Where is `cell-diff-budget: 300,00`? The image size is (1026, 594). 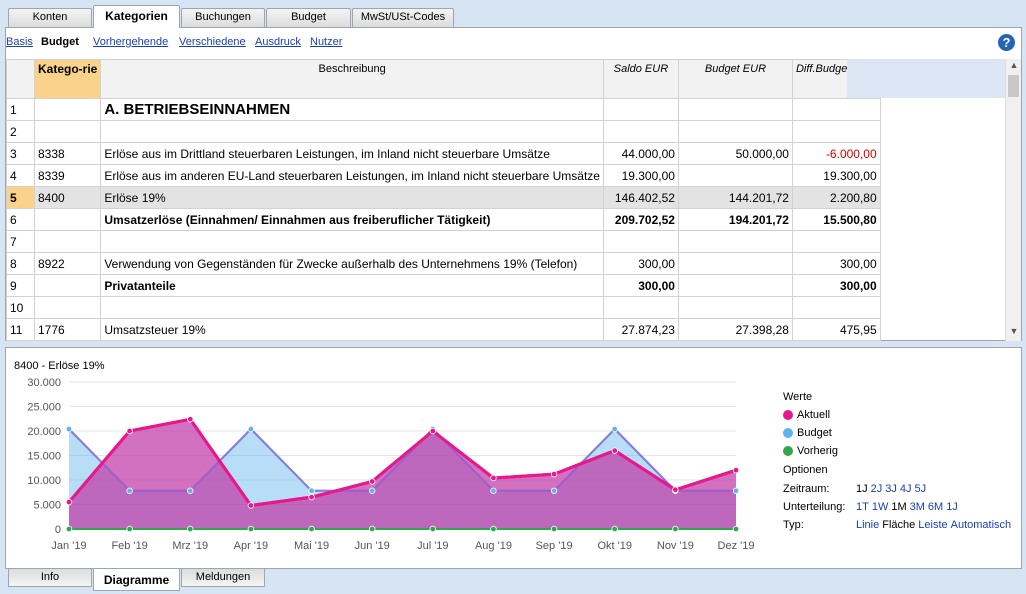
cell-diff-budget: 300,00 is located at coordinates (836, 263).